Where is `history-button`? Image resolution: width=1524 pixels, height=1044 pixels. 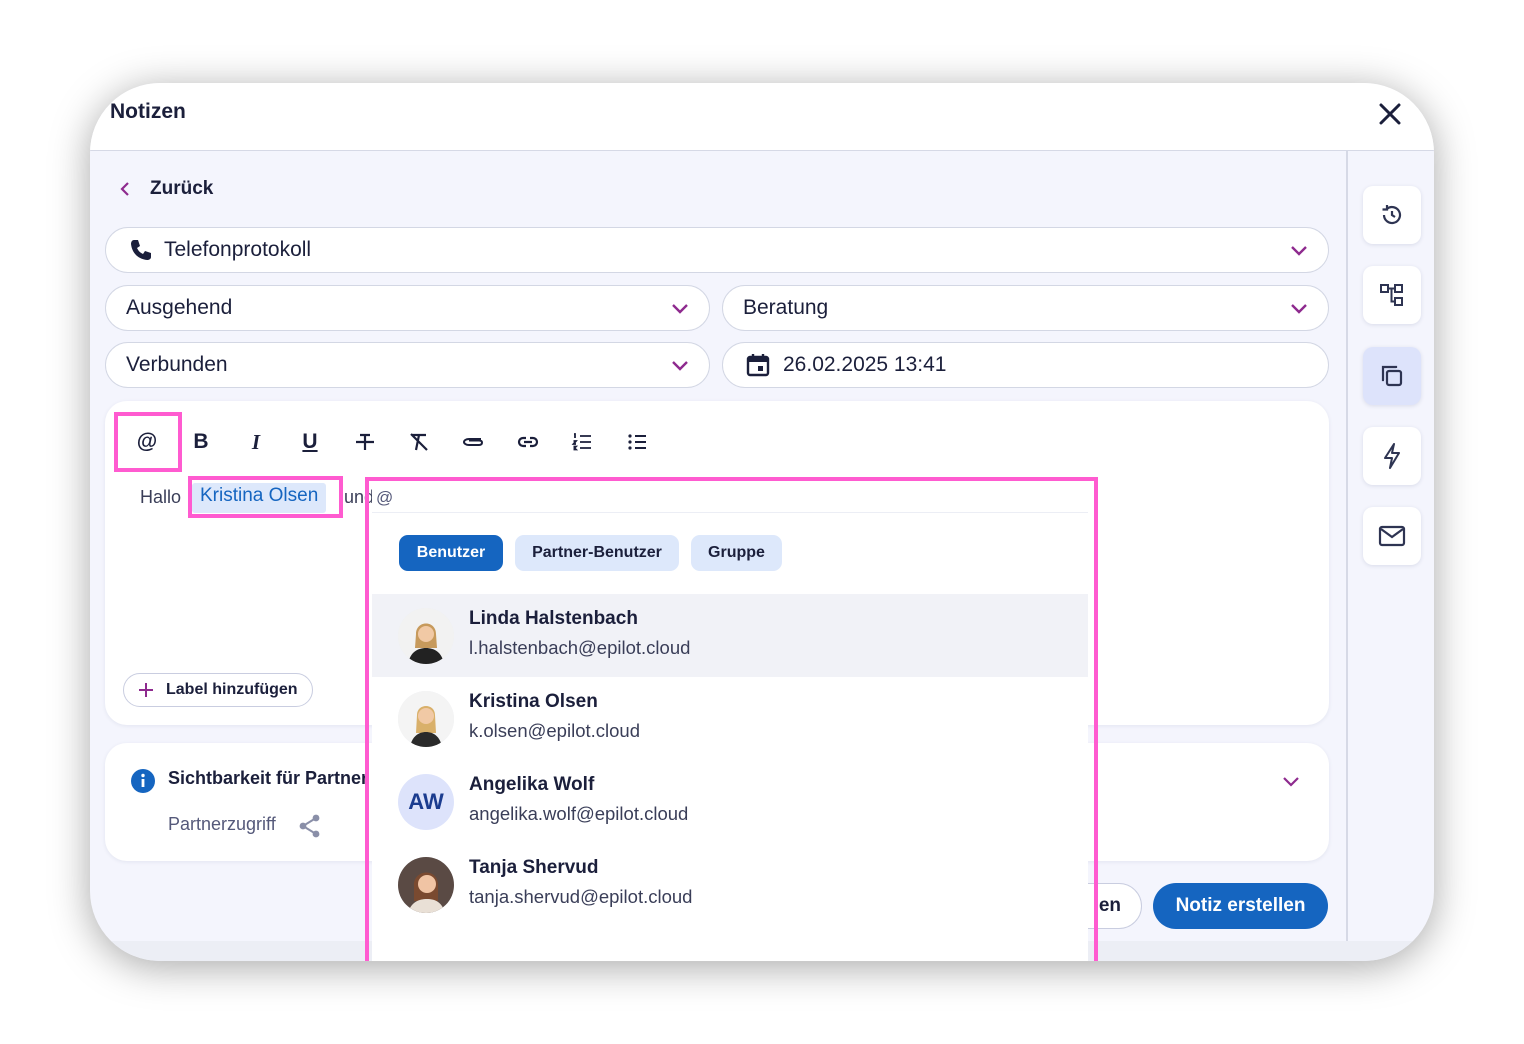
history-button is located at coordinates (1392, 215).